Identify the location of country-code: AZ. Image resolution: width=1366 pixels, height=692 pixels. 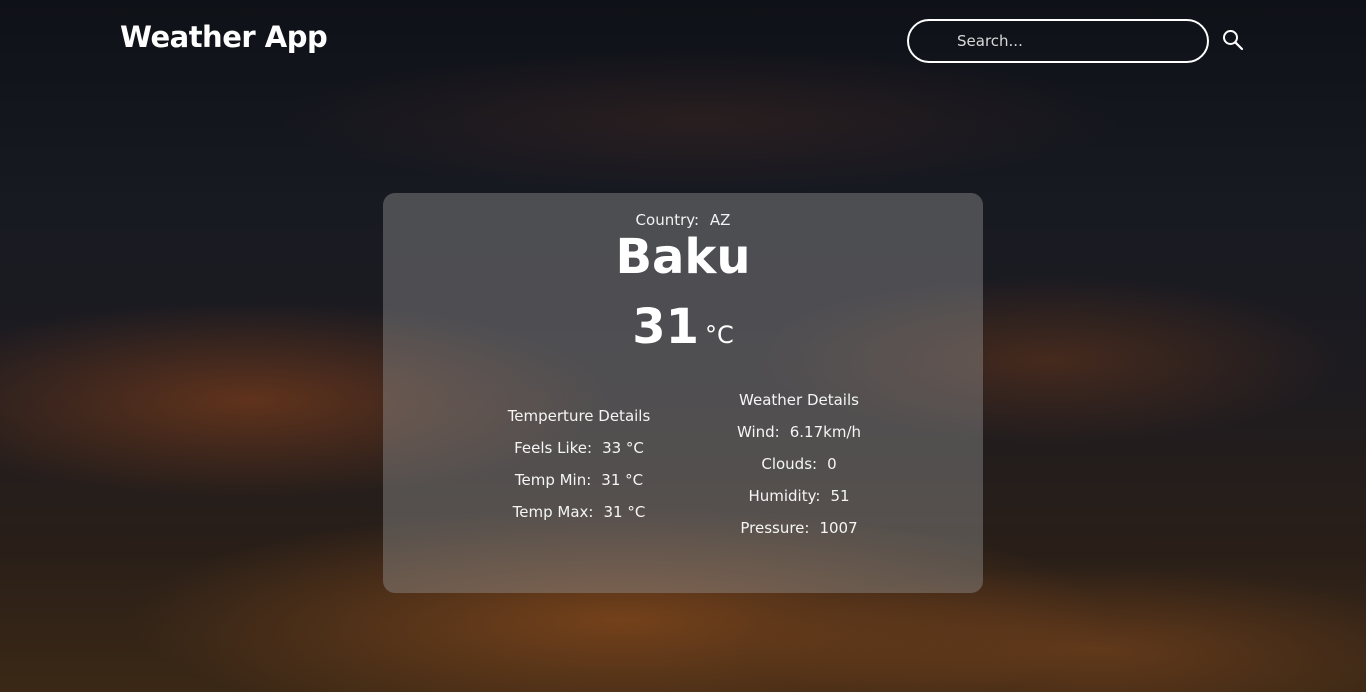
(720, 220).